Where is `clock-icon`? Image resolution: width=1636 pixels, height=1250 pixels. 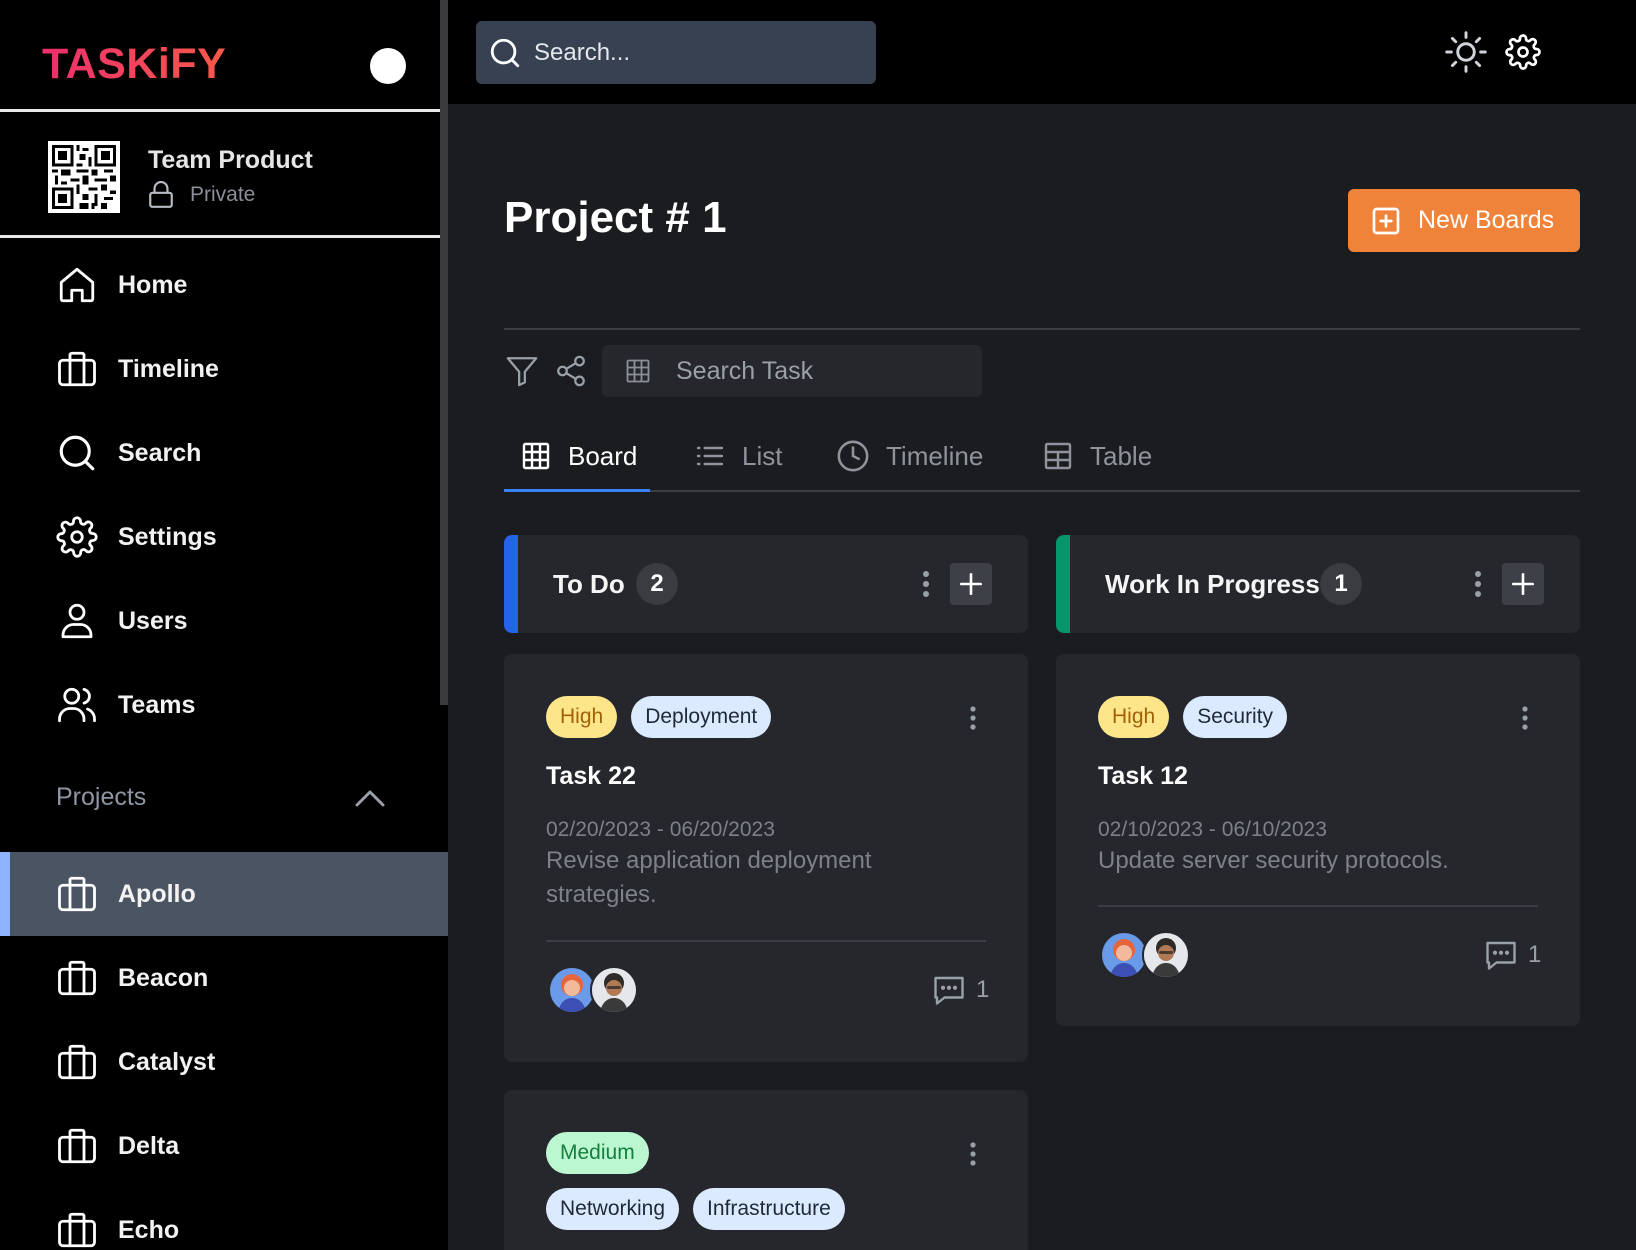
clock-icon is located at coordinates (853, 456).